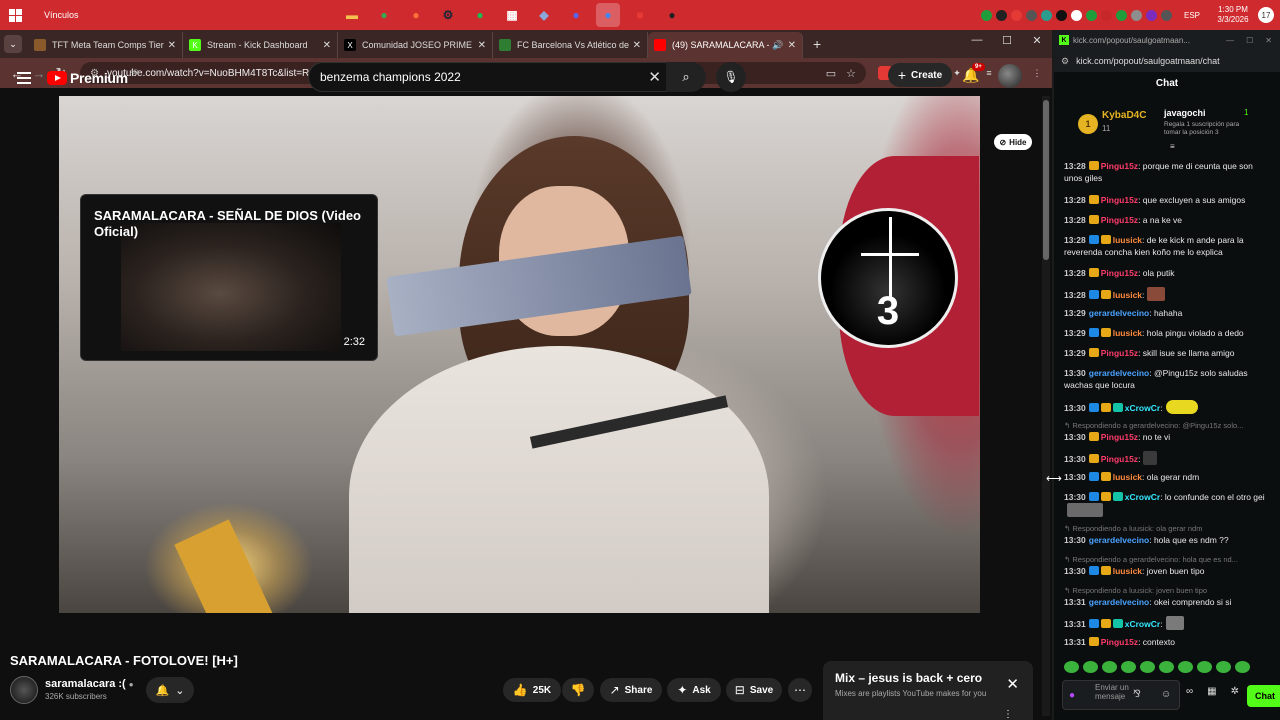  Describe the element at coordinates (725, 45) in the screenshot. I see `browser-tab: (49) SARAMALACARA - FOT🔊 ✕` at that location.